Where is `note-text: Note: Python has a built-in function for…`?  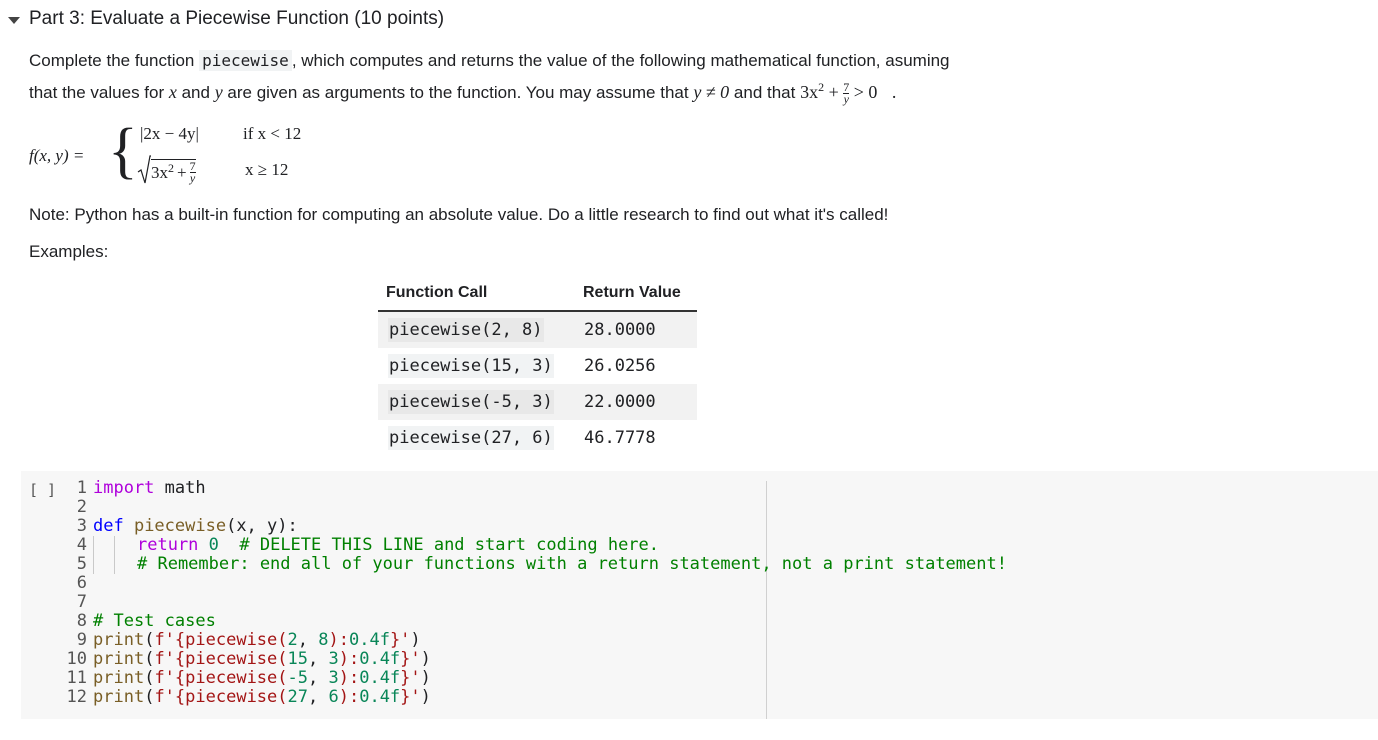
note-text: Note: Python has a built-in function for… is located at coordinates (459, 214).